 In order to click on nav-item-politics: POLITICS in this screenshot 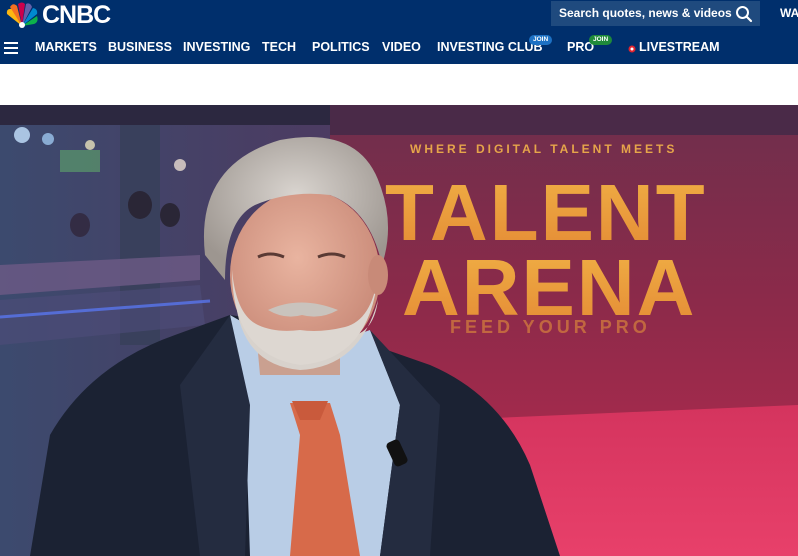, I will do `click(341, 47)`.